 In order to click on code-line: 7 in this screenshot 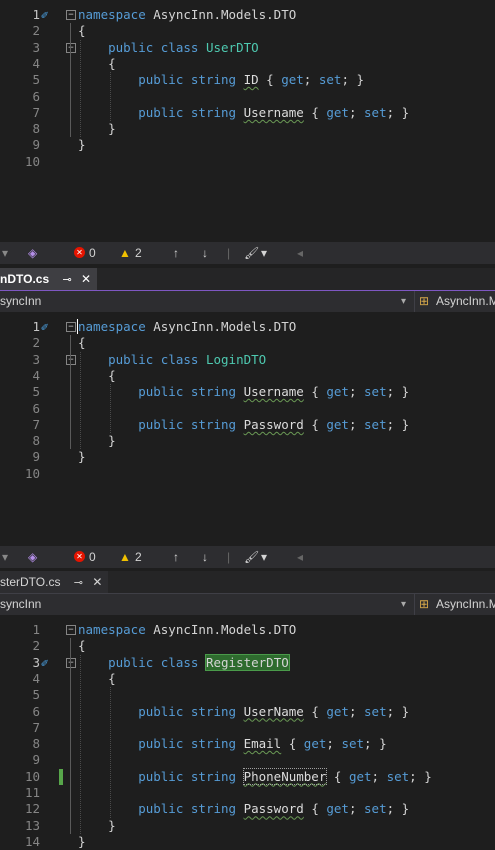, I will do `click(247, 728)`.